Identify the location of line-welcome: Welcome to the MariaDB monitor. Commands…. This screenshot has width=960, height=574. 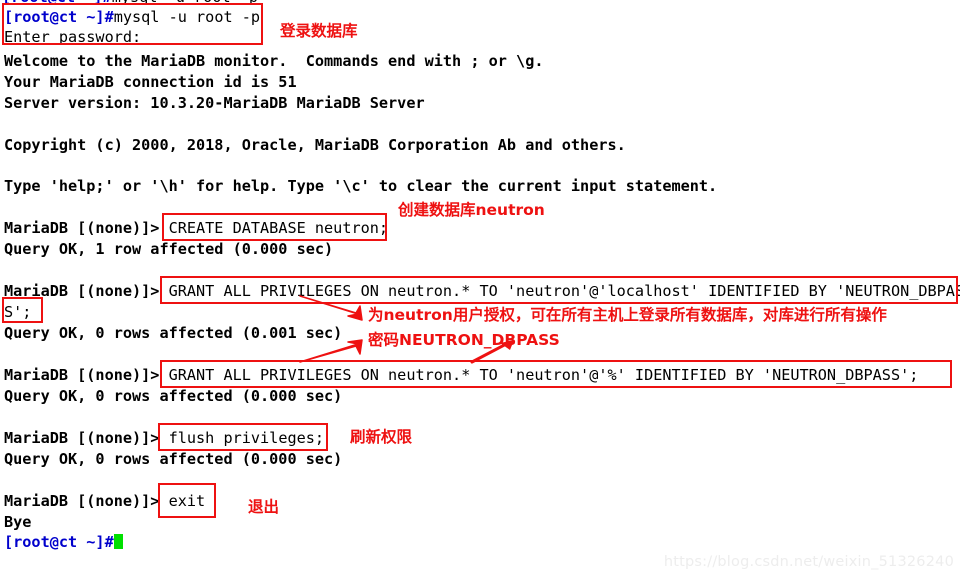
(274, 61).